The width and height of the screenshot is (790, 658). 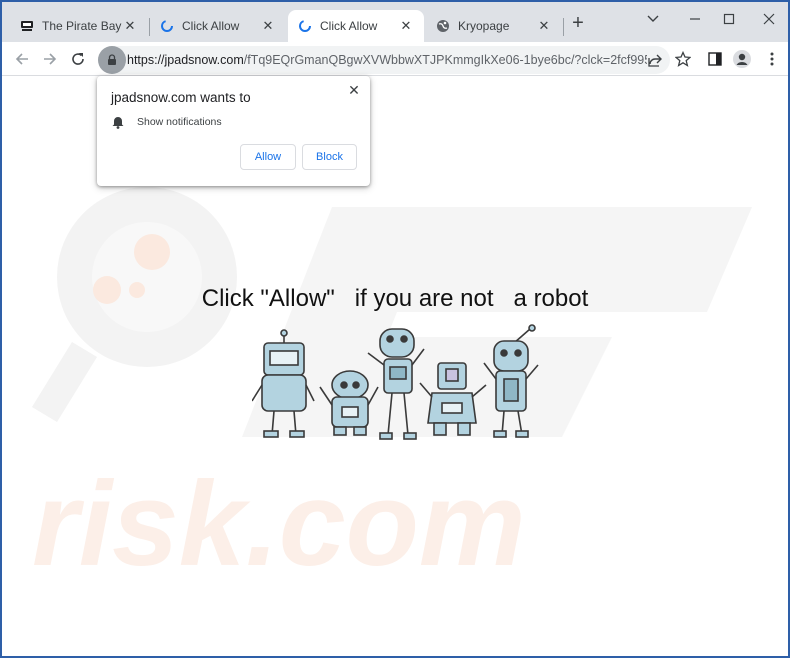 I want to click on reload-icon, so click(x=78, y=59).